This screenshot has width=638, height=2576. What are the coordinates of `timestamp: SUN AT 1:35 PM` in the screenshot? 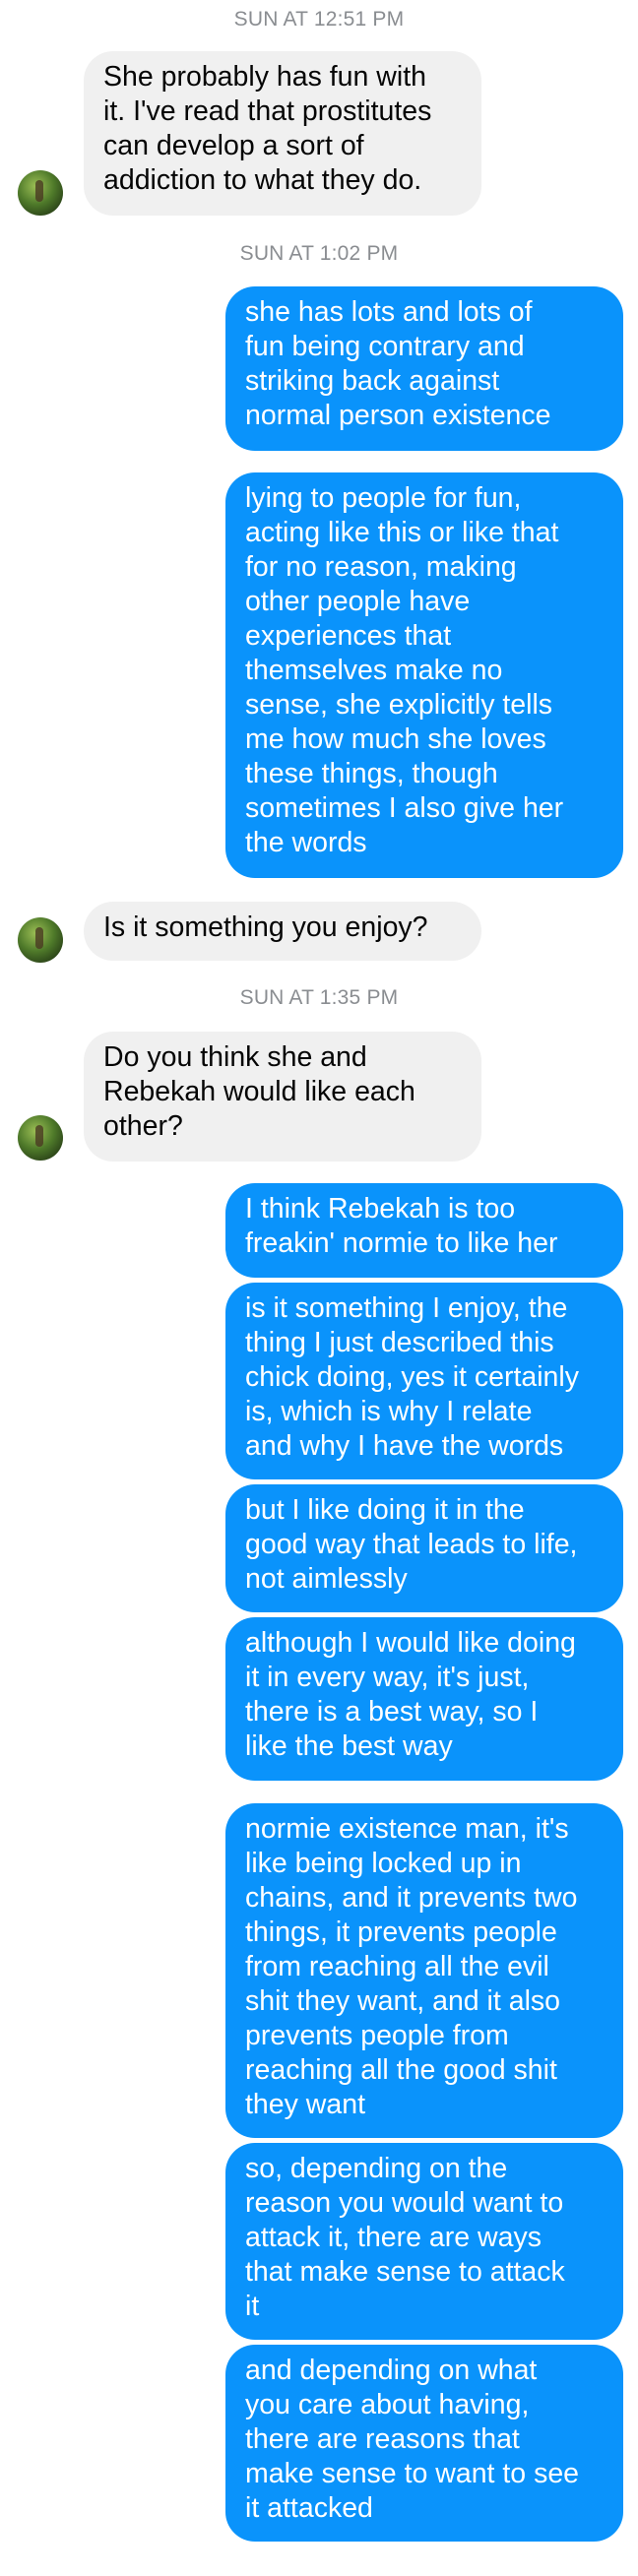 It's located at (319, 997).